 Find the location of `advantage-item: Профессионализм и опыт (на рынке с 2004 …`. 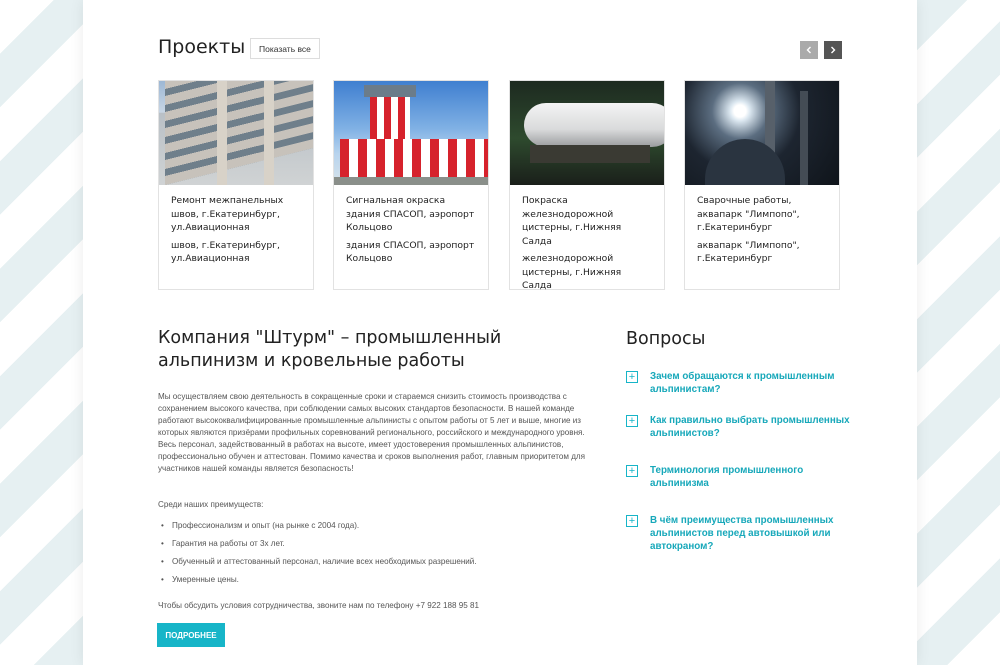

advantage-item: Профессионализм и опыт (на рынке с 2004 … is located at coordinates (317, 529).